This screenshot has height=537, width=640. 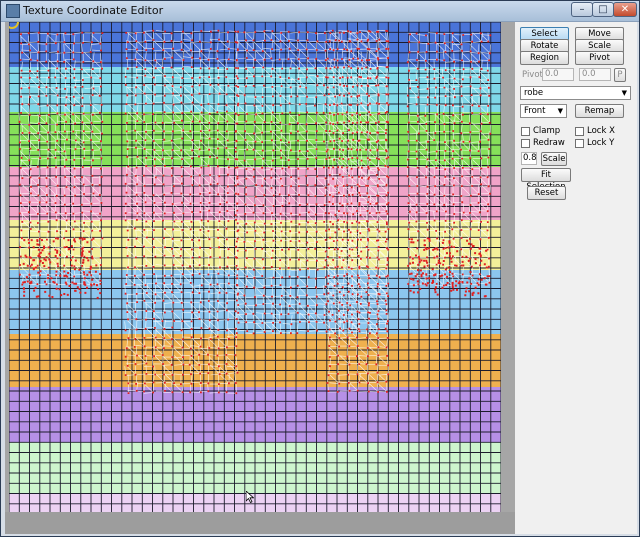 I want to click on clamp-checkbox, so click(x=525, y=131).